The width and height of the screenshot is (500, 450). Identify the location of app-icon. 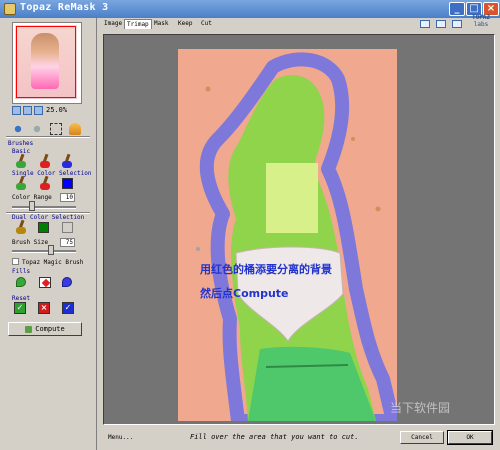
(10, 9).